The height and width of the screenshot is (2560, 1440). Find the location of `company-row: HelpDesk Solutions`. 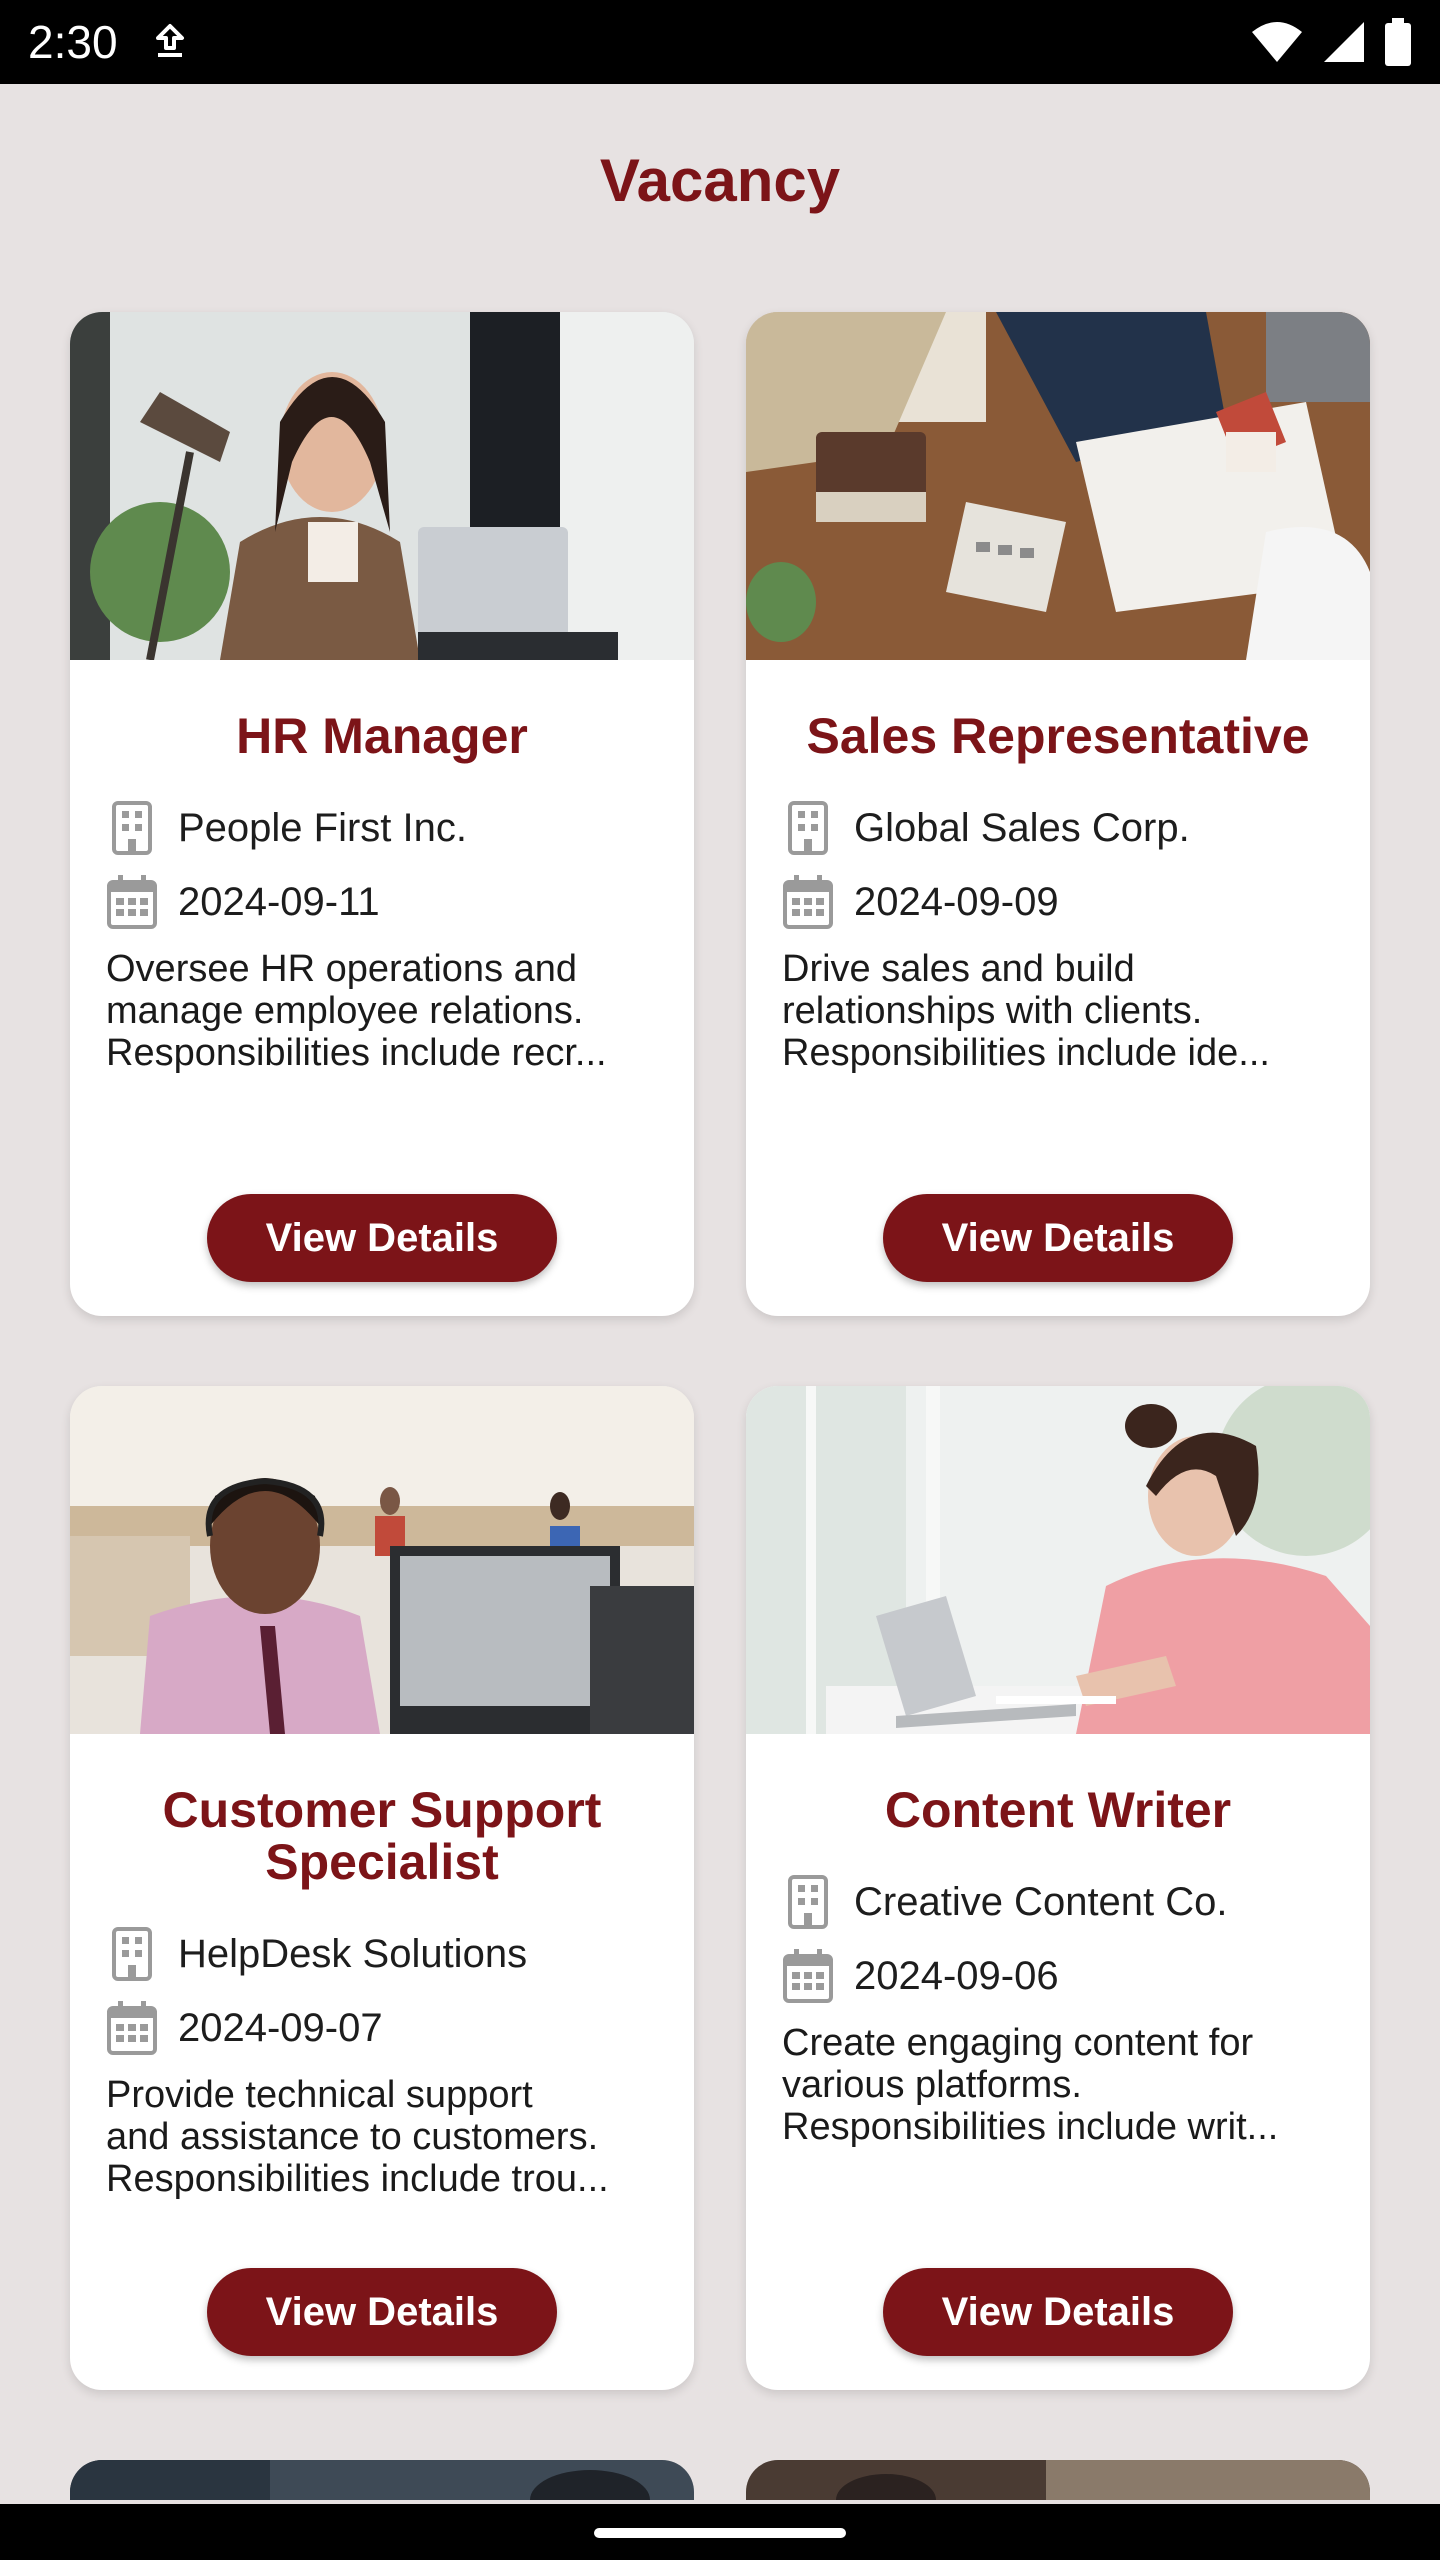

company-row: HelpDesk Solutions is located at coordinates (385, 1954).